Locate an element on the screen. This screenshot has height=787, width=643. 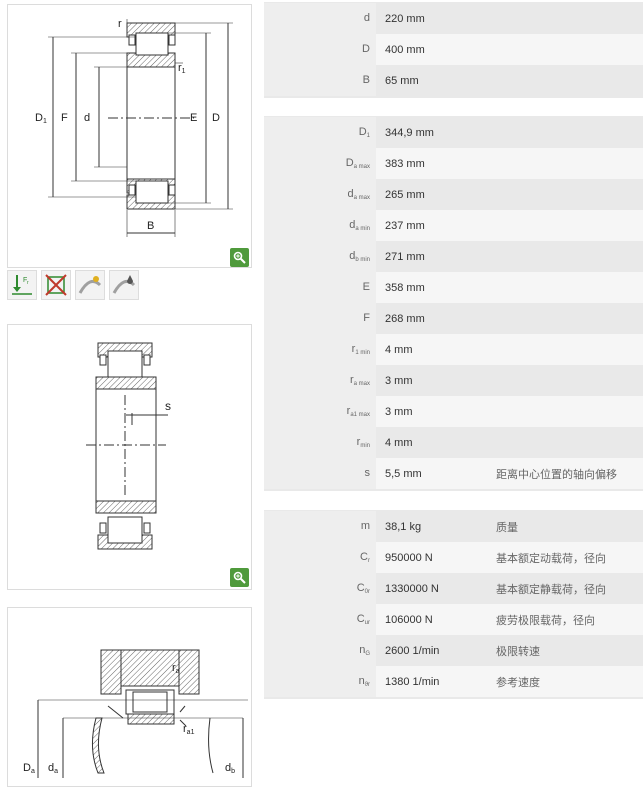
param-value: 400 mm is located at coordinates (433, 49).